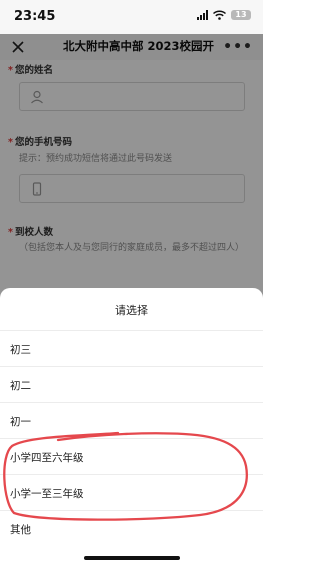 The image size is (320, 569). What do you see at coordinates (131, 457) in the screenshot?
I see `option-primary-4-6: 小学四至六年级` at bounding box center [131, 457].